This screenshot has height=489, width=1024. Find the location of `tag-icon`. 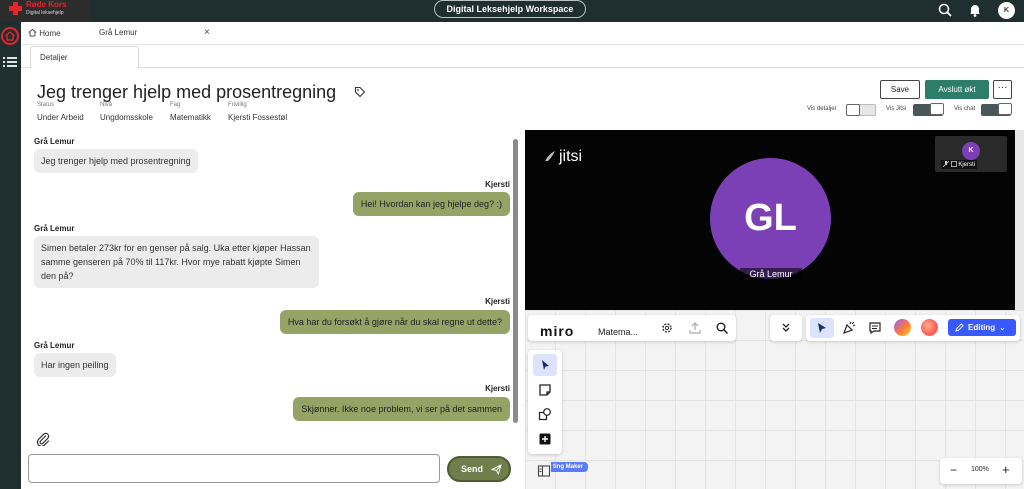

tag-icon is located at coordinates (360, 92).